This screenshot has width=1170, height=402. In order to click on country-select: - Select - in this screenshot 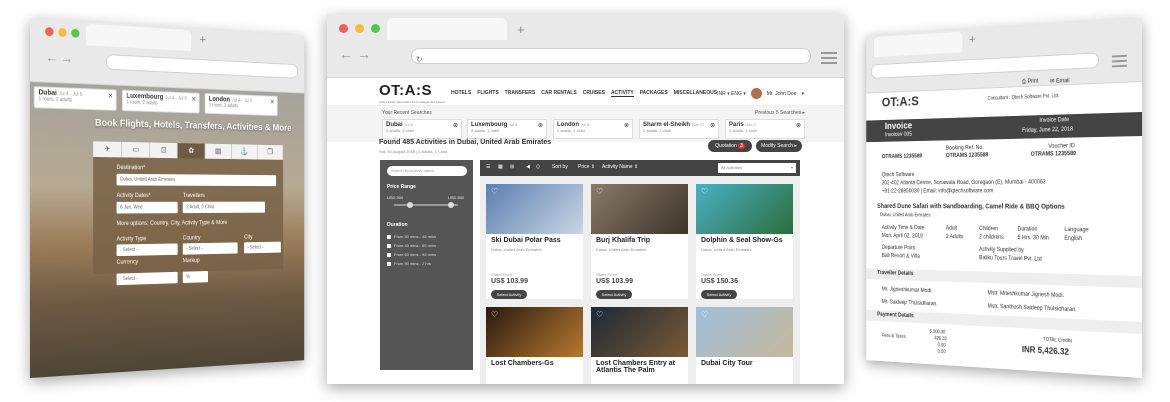, I will do `click(210, 248)`.